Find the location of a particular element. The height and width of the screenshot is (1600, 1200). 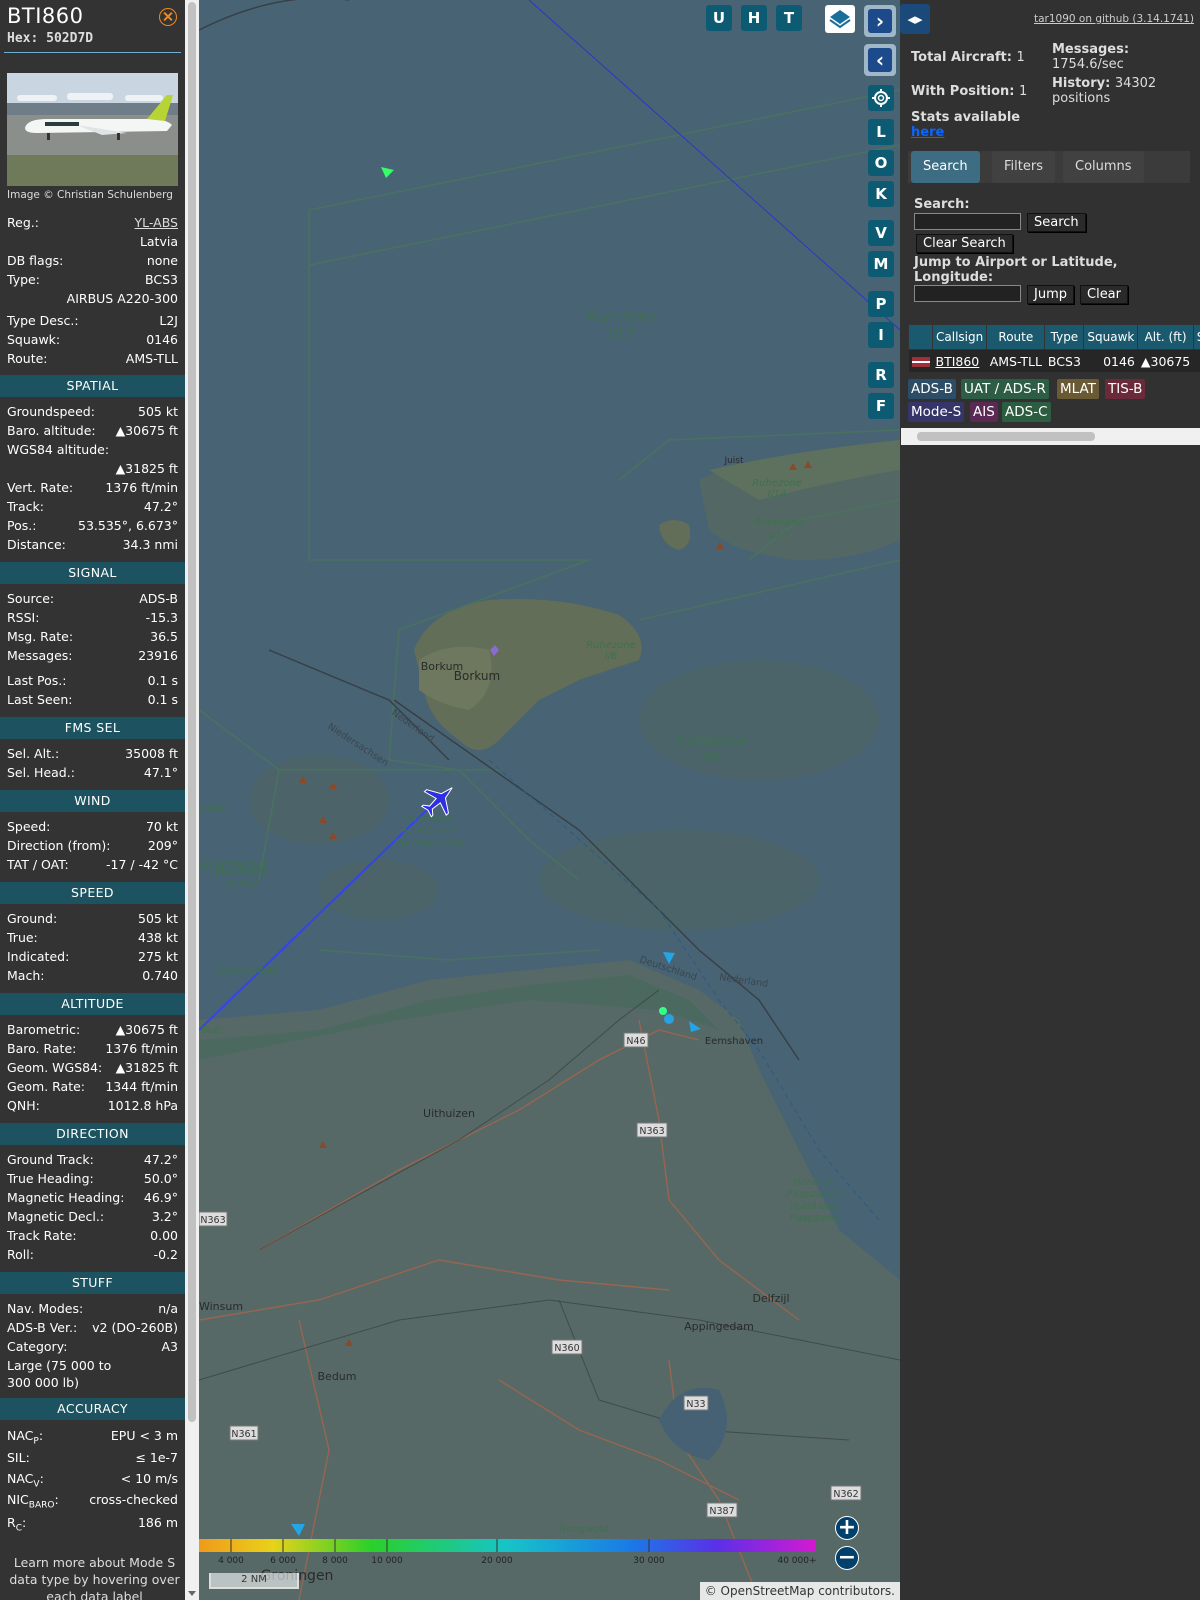

column-header: Type is located at coordinates (1064, 337).